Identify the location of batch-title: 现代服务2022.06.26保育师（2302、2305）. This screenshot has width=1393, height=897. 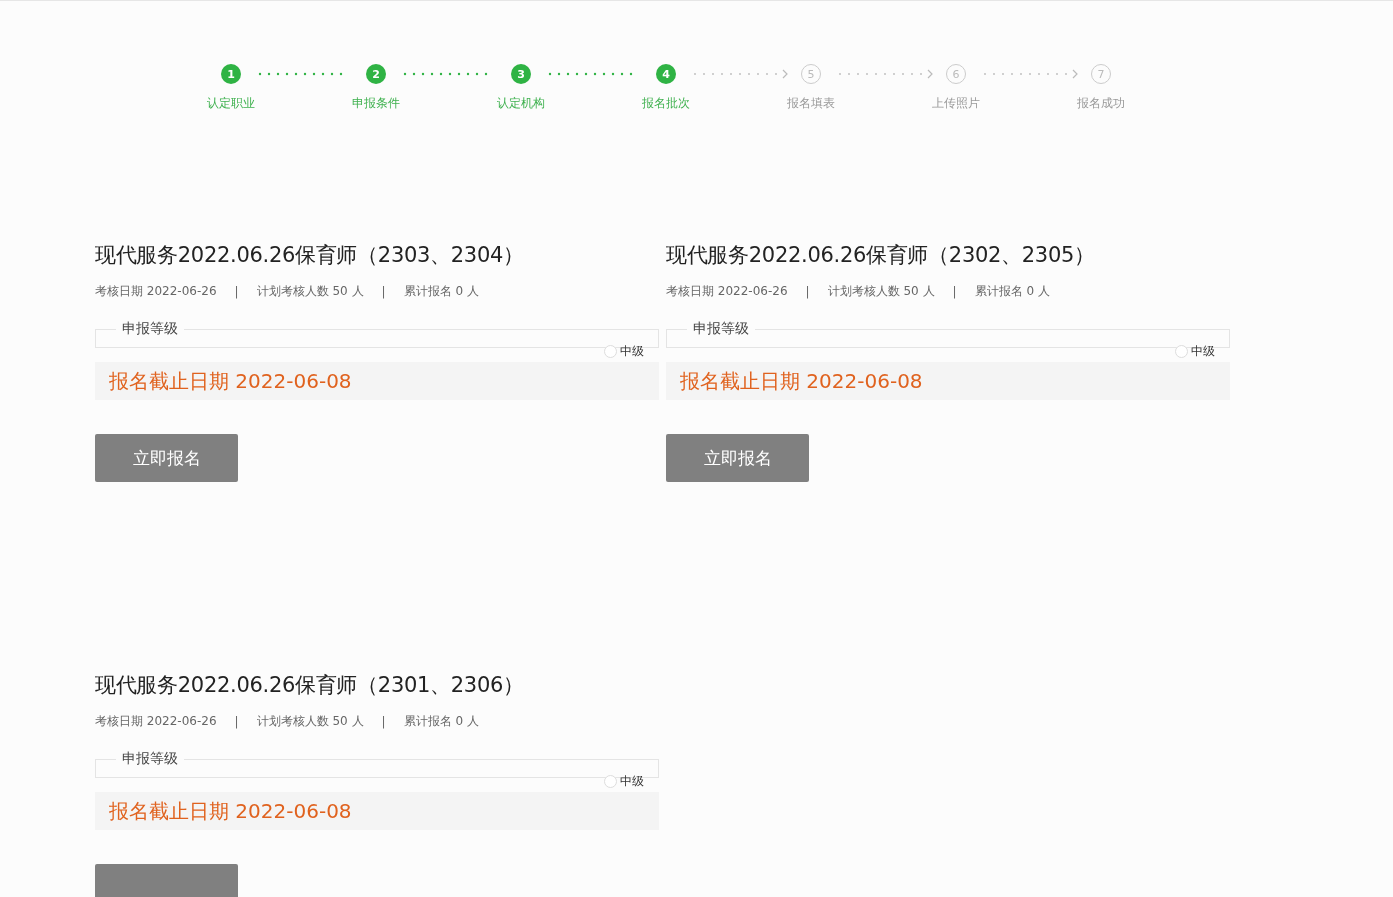
(881, 255).